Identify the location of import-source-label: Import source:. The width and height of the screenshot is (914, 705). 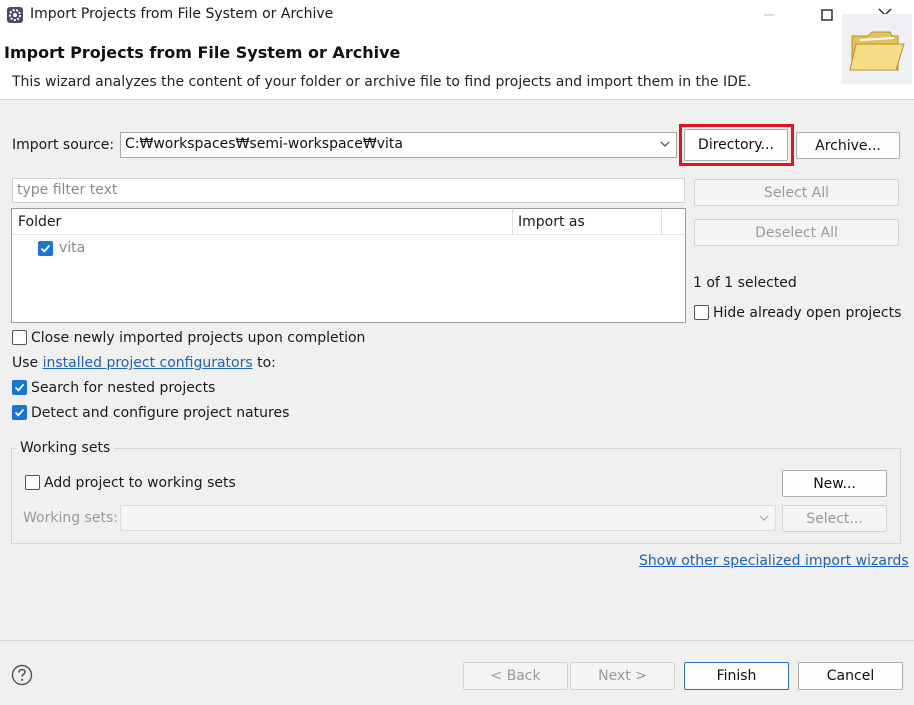
(63, 145).